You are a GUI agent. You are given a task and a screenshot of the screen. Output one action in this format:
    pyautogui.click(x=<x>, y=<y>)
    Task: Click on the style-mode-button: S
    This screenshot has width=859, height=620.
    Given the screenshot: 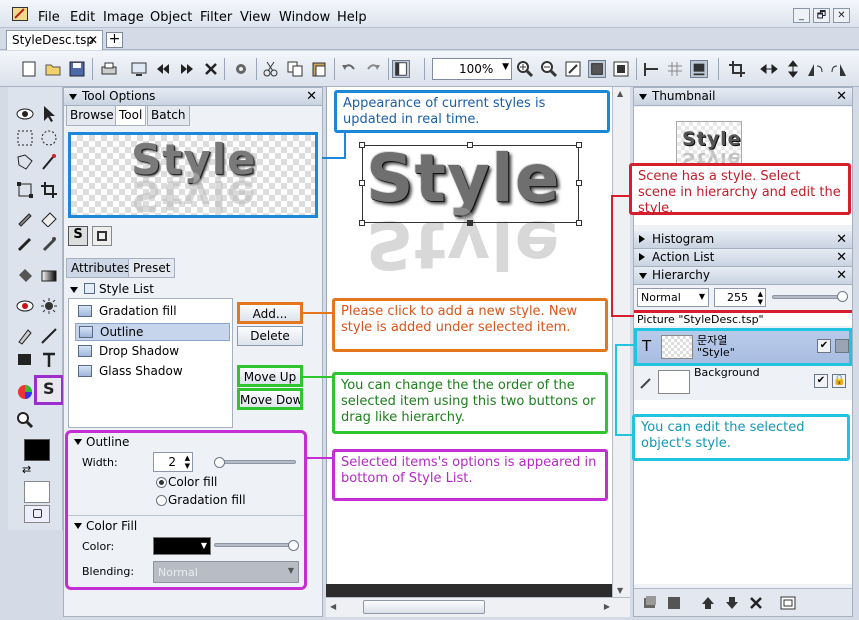 What is the action you would take?
    pyautogui.click(x=78, y=236)
    